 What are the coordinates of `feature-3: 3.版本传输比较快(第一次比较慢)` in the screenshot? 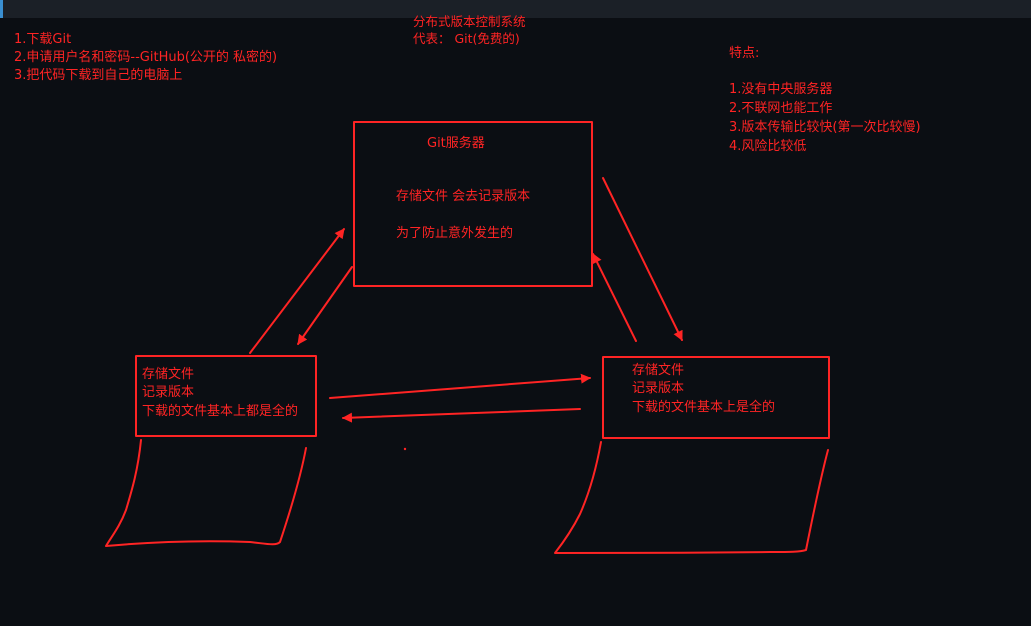 It's located at (825, 127).